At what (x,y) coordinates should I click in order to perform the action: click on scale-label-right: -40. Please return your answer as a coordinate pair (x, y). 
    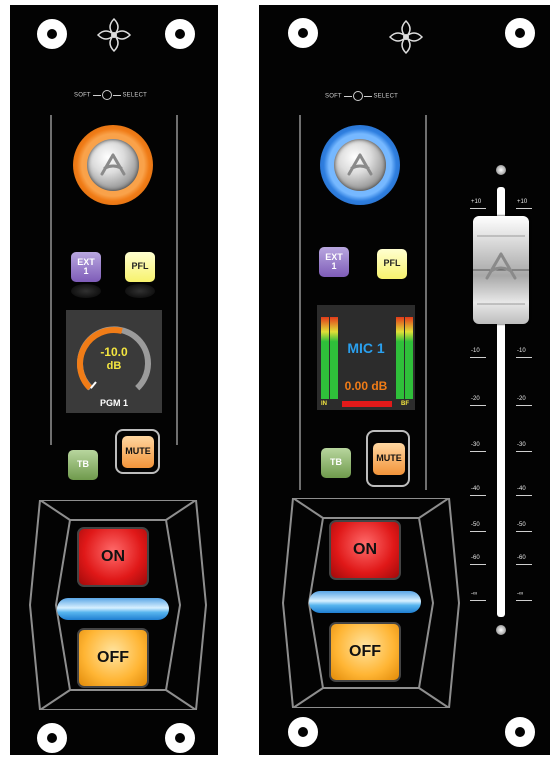
    Looking at the image, I should click on (521, 489).